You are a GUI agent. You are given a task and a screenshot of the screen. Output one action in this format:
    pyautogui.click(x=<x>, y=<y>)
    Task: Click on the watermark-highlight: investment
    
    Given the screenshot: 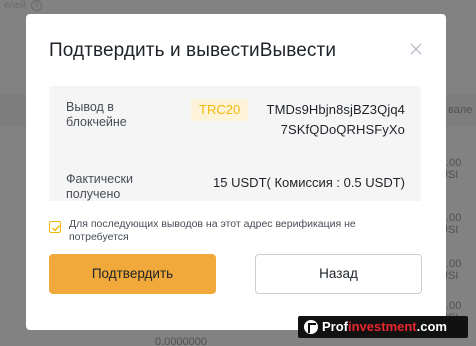 What is the action you would take?
    pyautogui.click(x=382, y=326)
    